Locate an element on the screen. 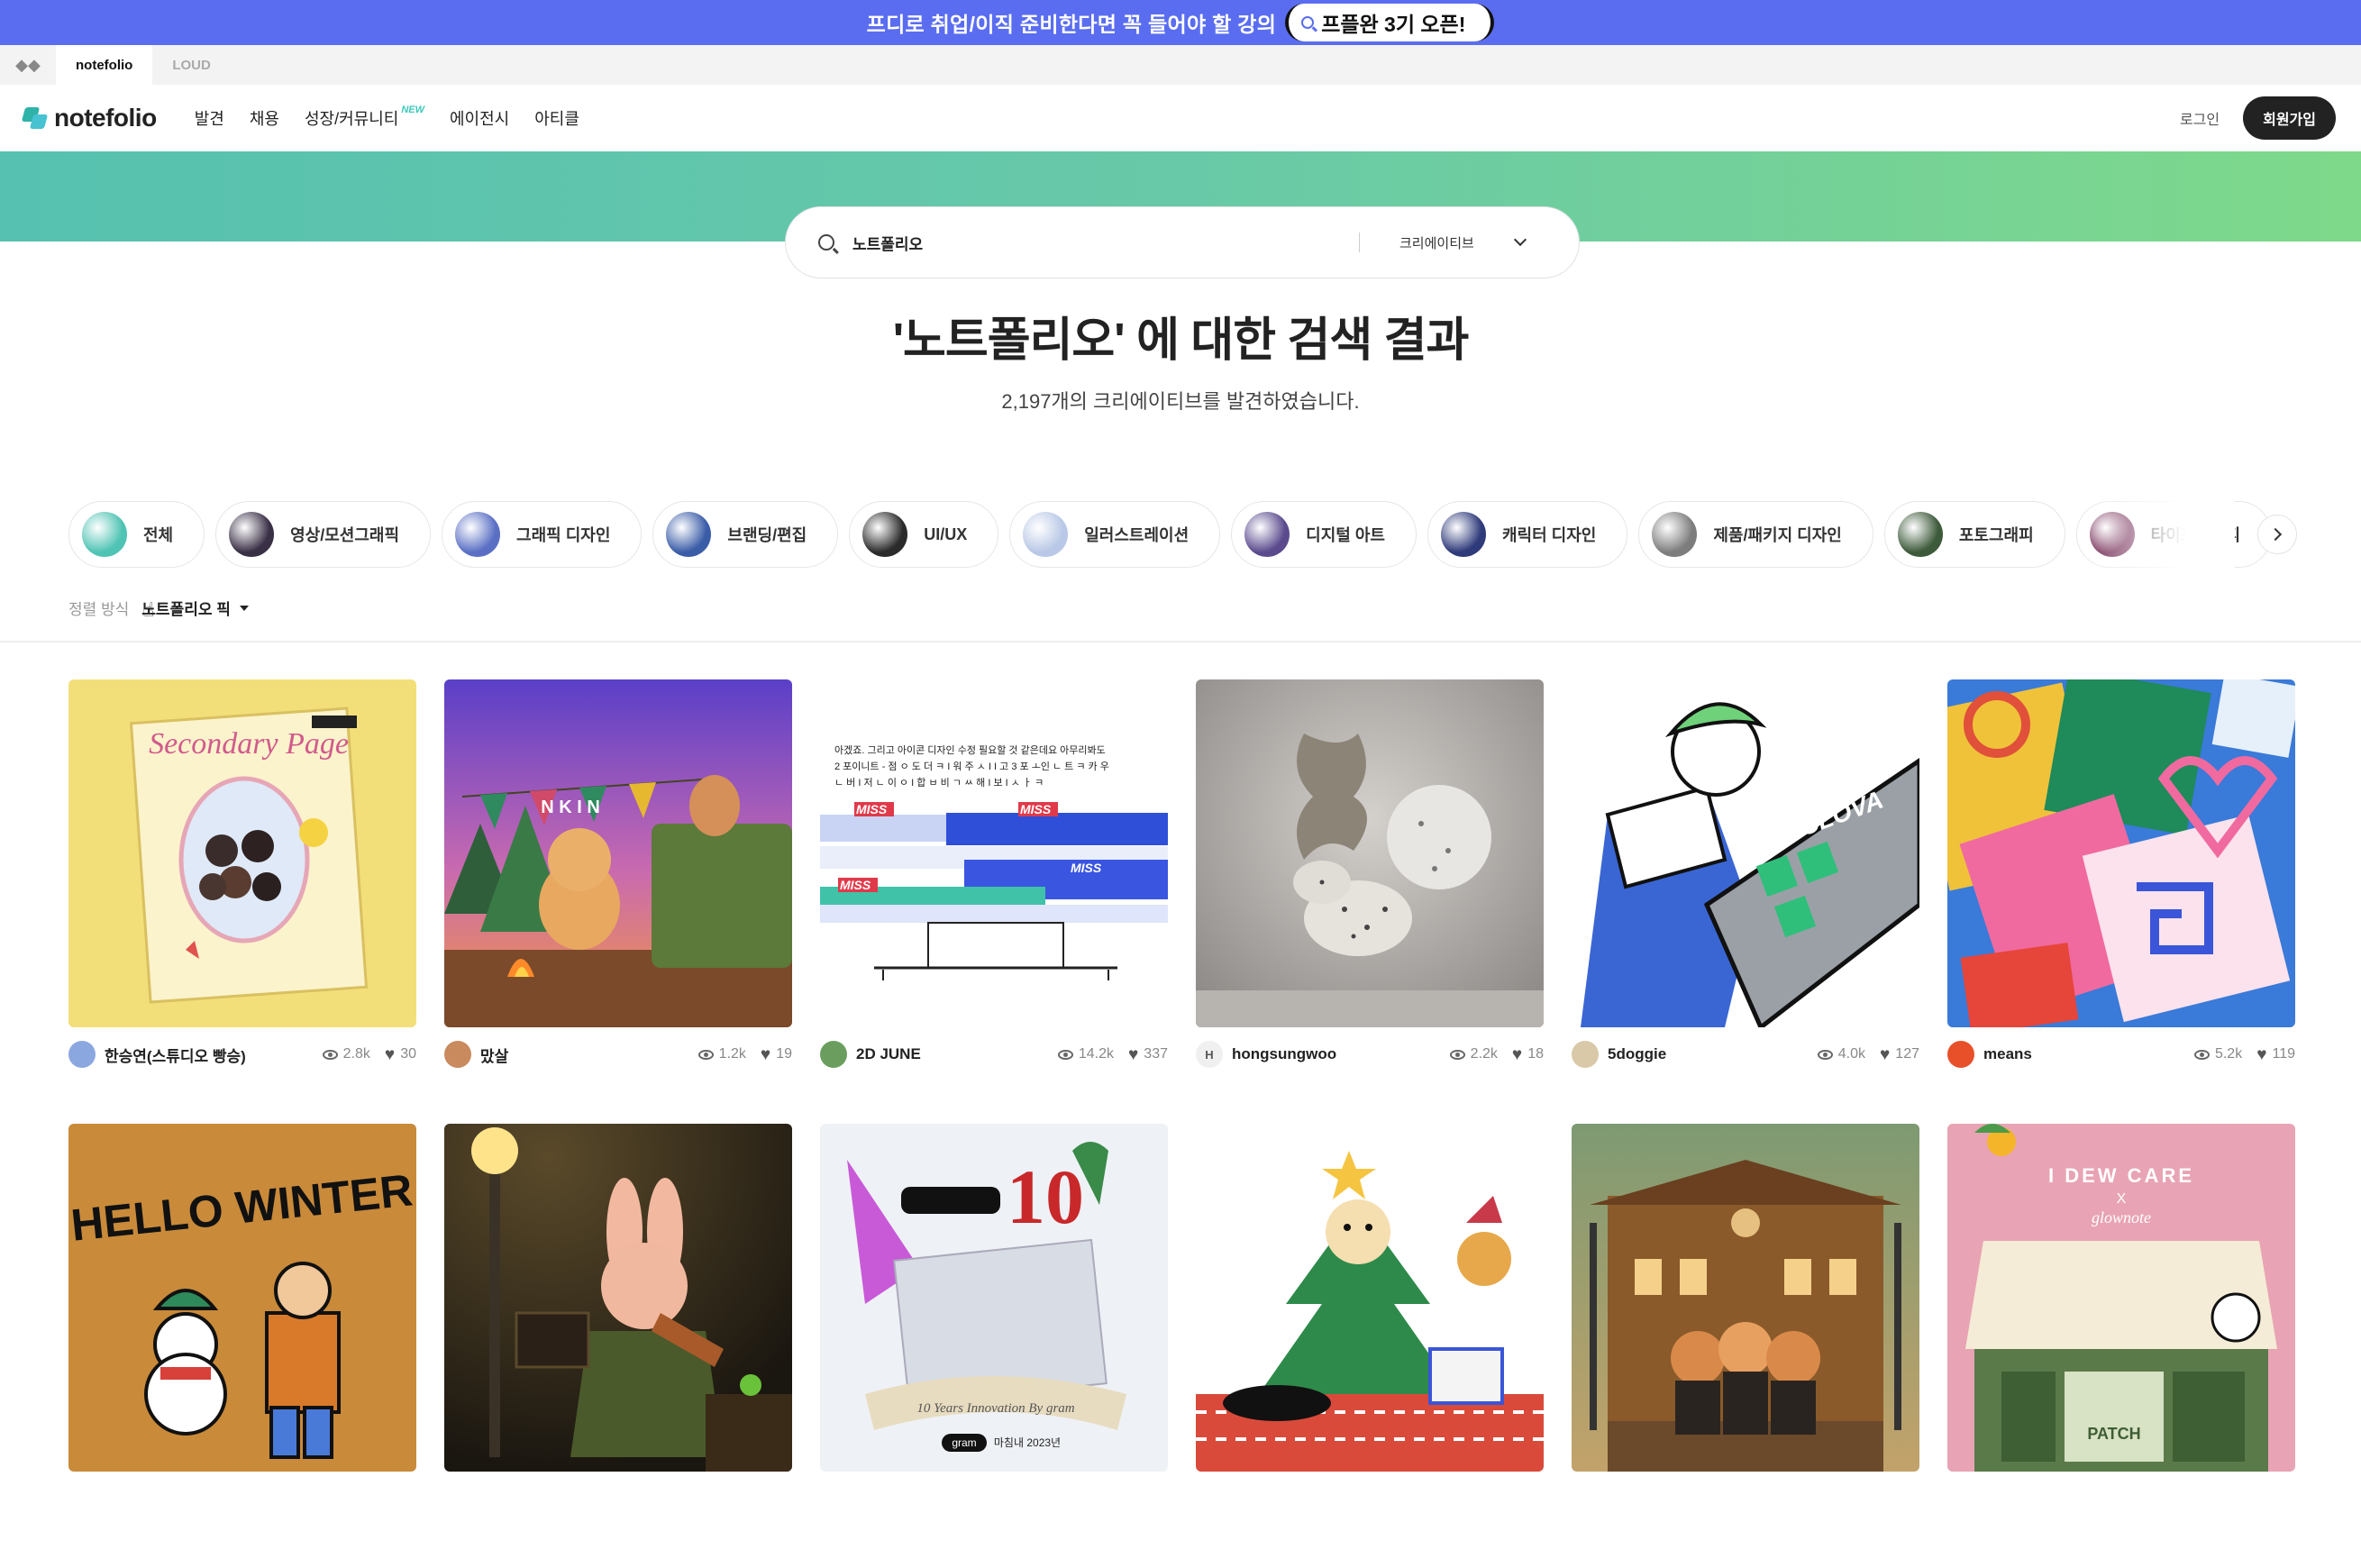 The width and height of the screenshot is (2361, 1568). category-chip: UI/UX is located at coordinates (924, 534).